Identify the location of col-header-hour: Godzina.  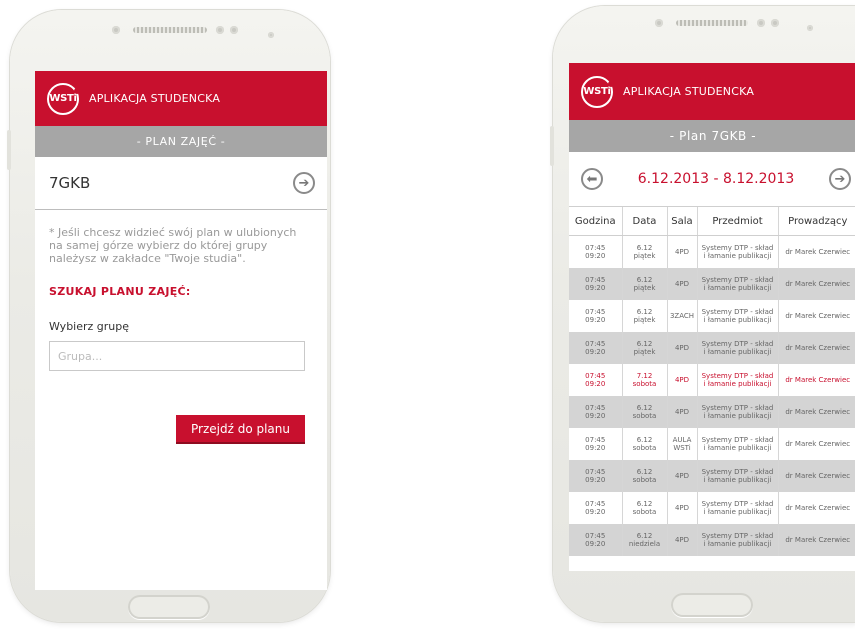
(596, 221).